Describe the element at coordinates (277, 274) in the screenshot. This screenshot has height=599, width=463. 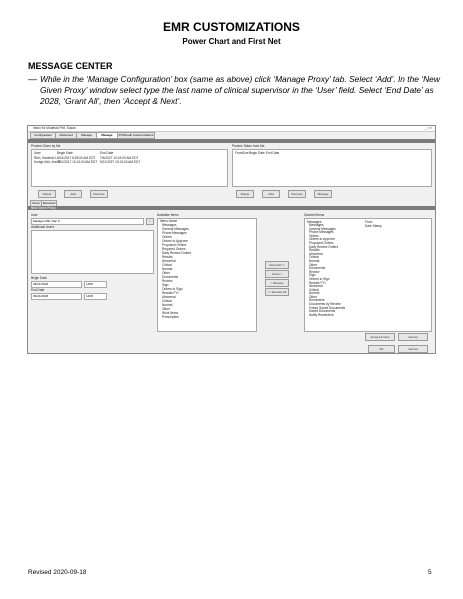
I see `grant-button: Grant >` at that location.